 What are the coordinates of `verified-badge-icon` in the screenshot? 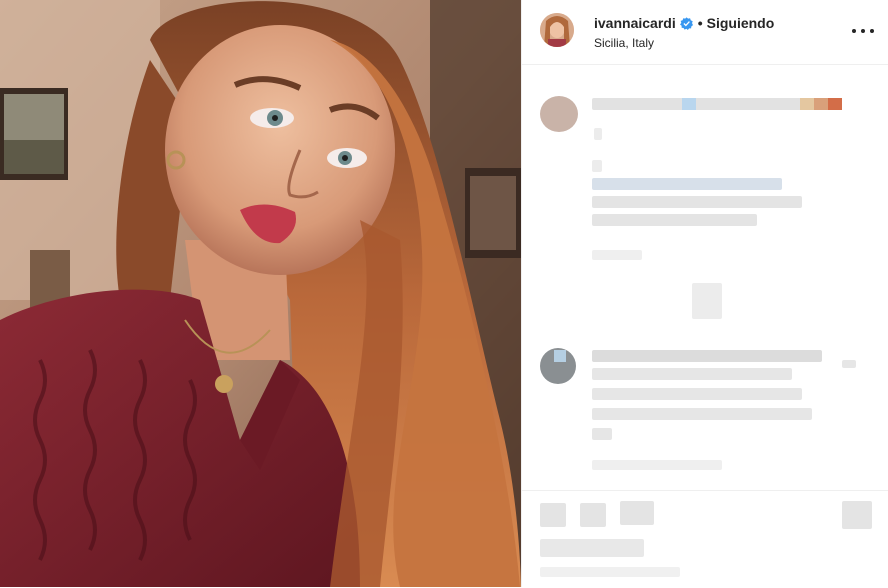 It's located at (686, 23).